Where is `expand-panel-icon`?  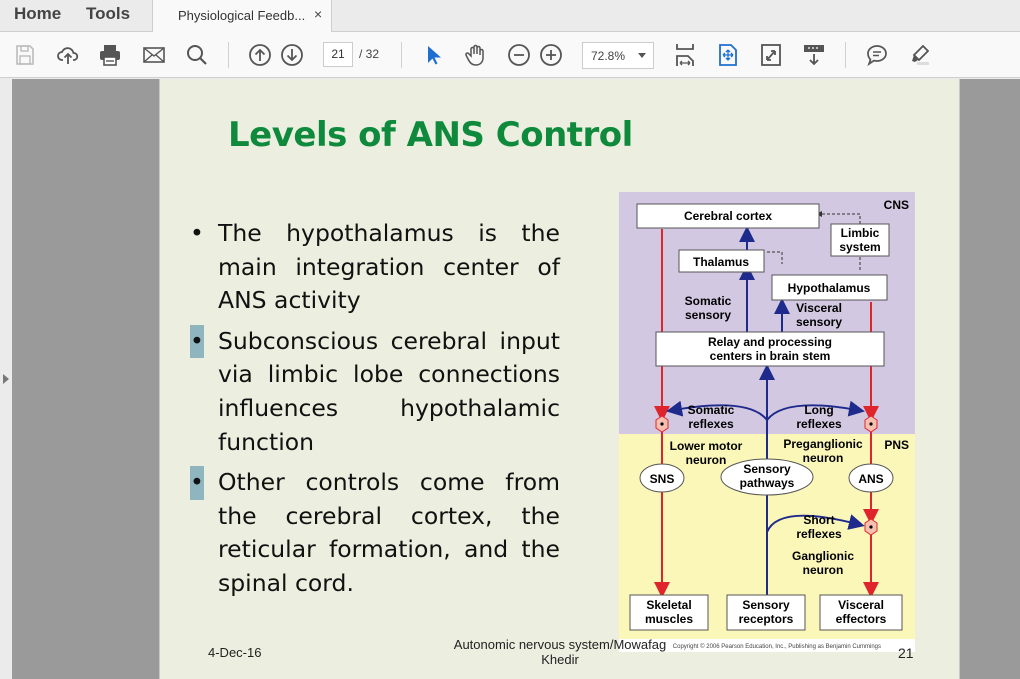 expand-panel-icon is located at coordinates (6, 379).